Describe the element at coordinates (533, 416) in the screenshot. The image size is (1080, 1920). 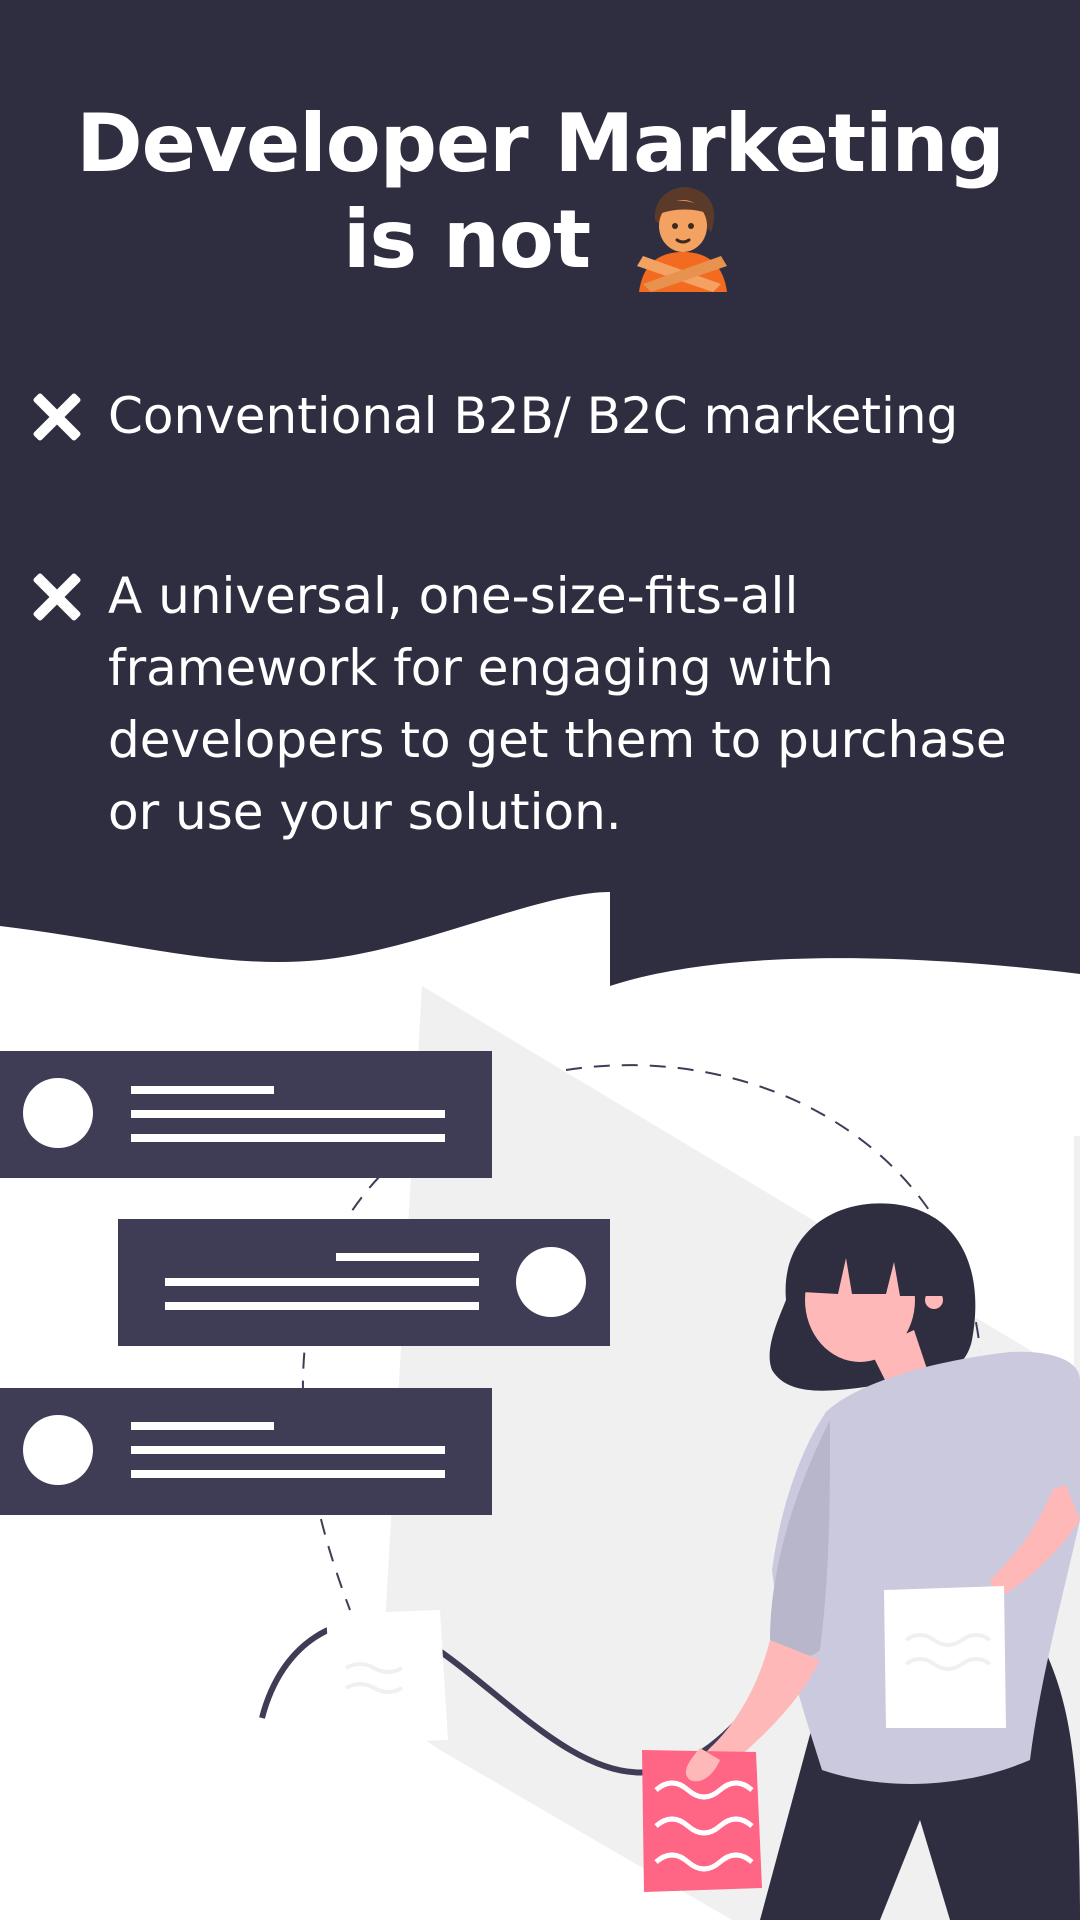
I see `list-item-text: Conventional B2B/ B2C marketing` at that location.